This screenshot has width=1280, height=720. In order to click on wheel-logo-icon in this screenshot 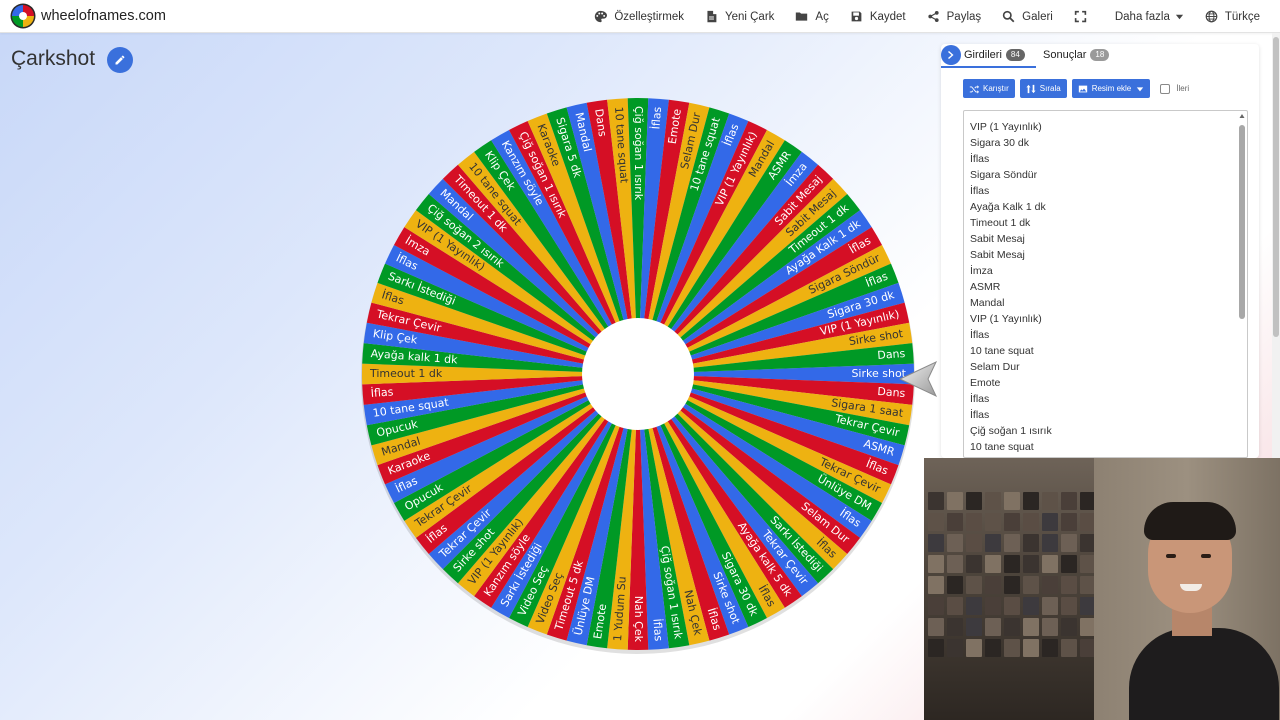, I will do `click(23, 16)`.